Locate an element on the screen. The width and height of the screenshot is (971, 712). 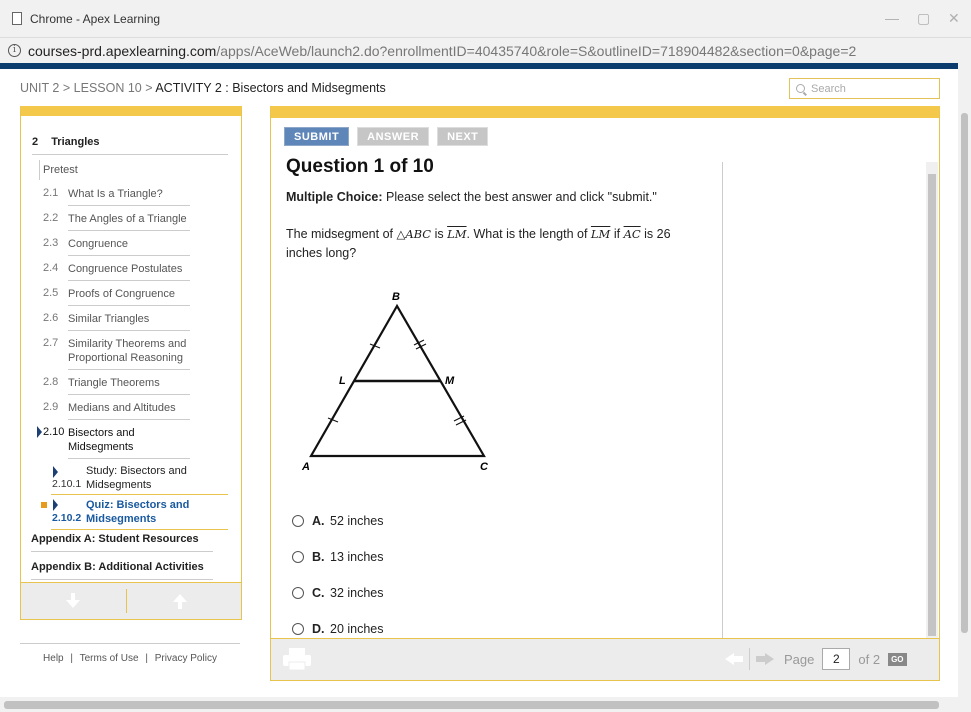
prev-page-icon is located at coordinates (734, 659).